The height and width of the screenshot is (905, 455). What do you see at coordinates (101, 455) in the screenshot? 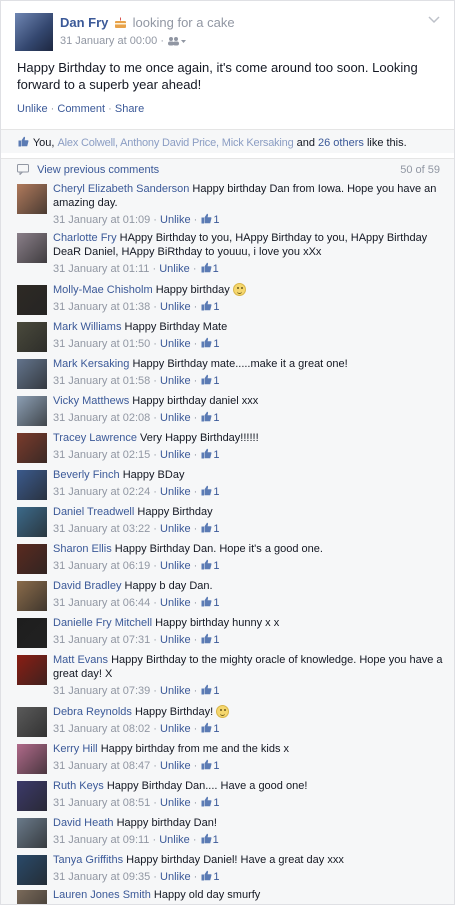
I see `comment-timestamp: 31 January at 02:15` at bounding box center [101, 455].